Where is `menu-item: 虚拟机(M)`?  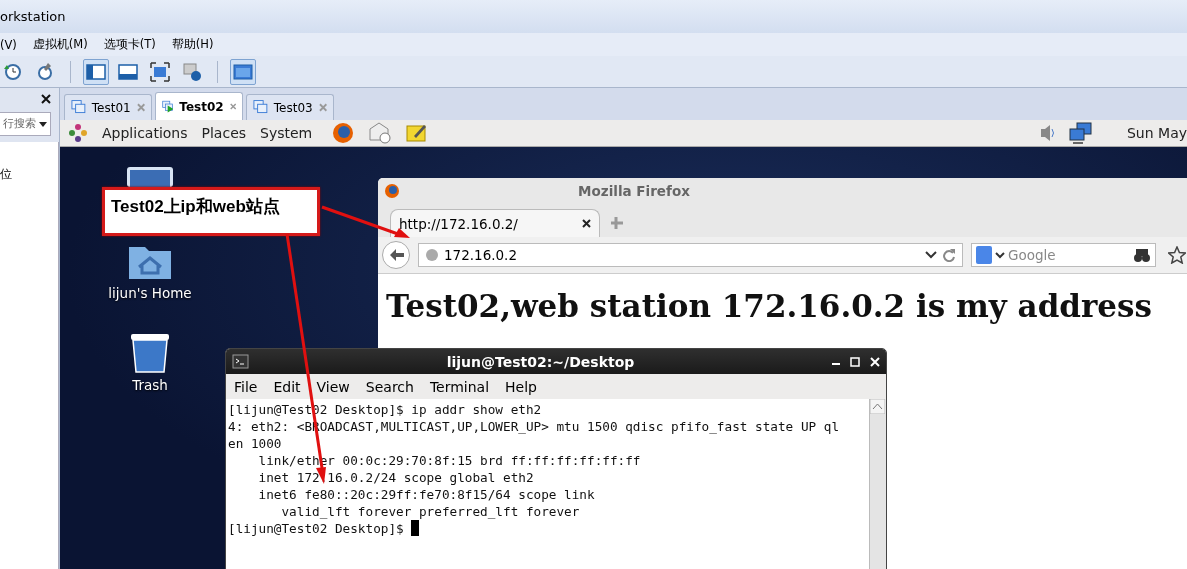 menu-item: 虚拟机(M) is located at coordinates (60, 44).